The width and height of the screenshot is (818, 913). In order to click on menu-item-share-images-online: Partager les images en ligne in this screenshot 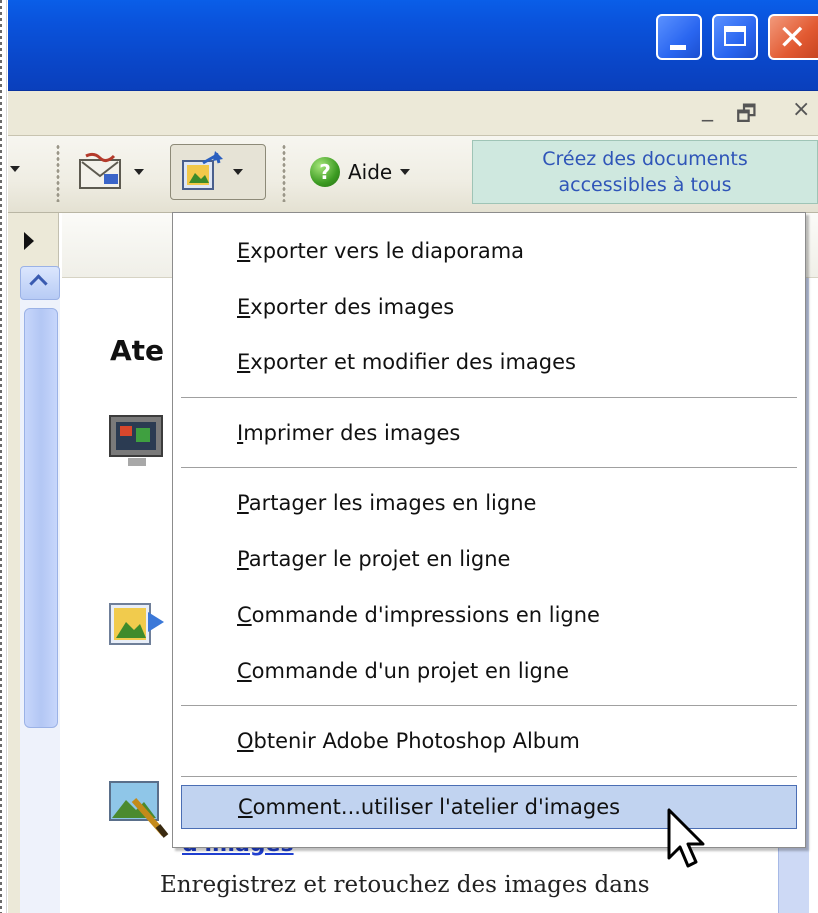, I will do `click(489, 503)`.